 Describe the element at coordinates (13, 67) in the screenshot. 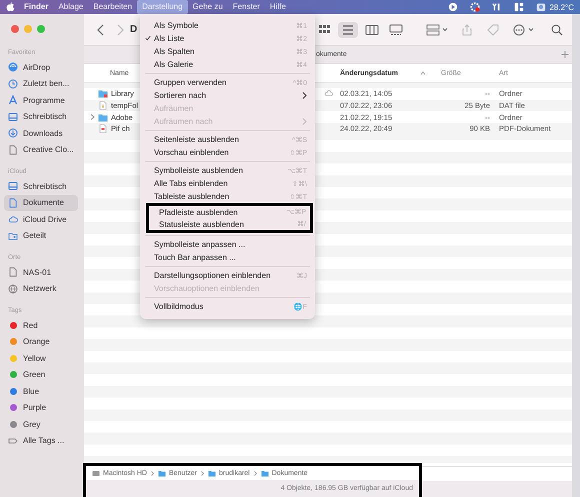

I see `airdrop-icon` at that location.